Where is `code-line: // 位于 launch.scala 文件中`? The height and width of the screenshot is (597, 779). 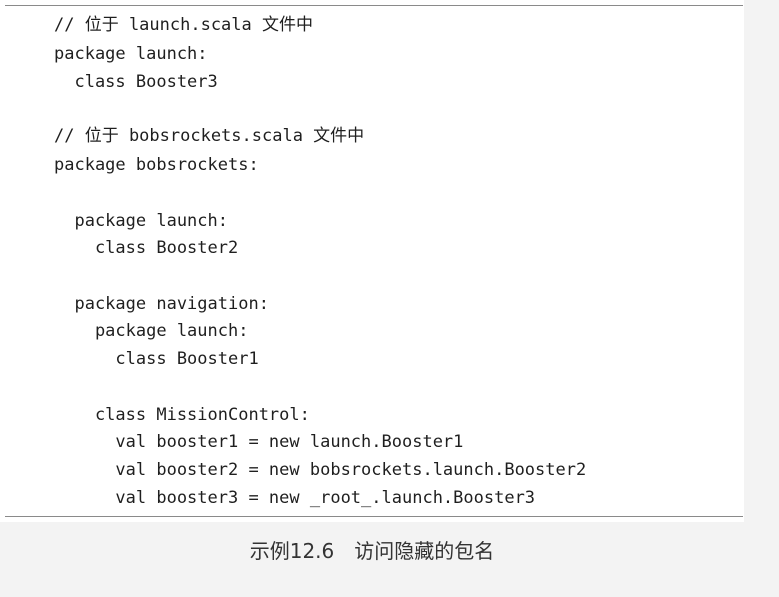 code-line: // 位于 launch.scala 文件中 is located at coordinates (183, 25).